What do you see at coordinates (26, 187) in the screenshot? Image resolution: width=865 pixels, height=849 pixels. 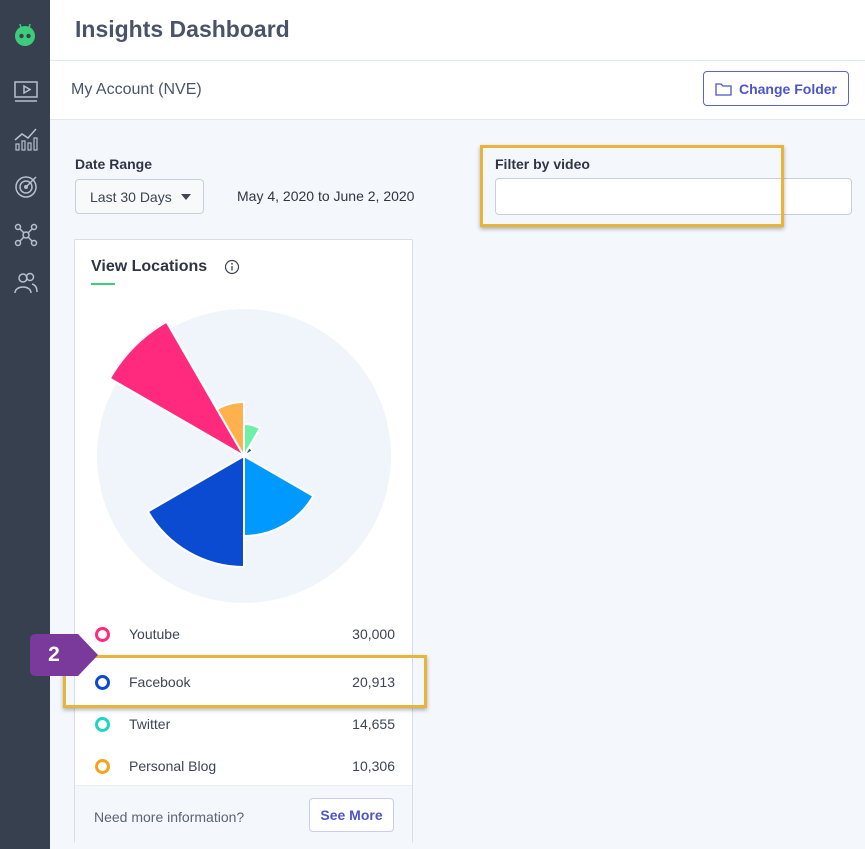 I see `target-icon` at bounding box center [26, 187].